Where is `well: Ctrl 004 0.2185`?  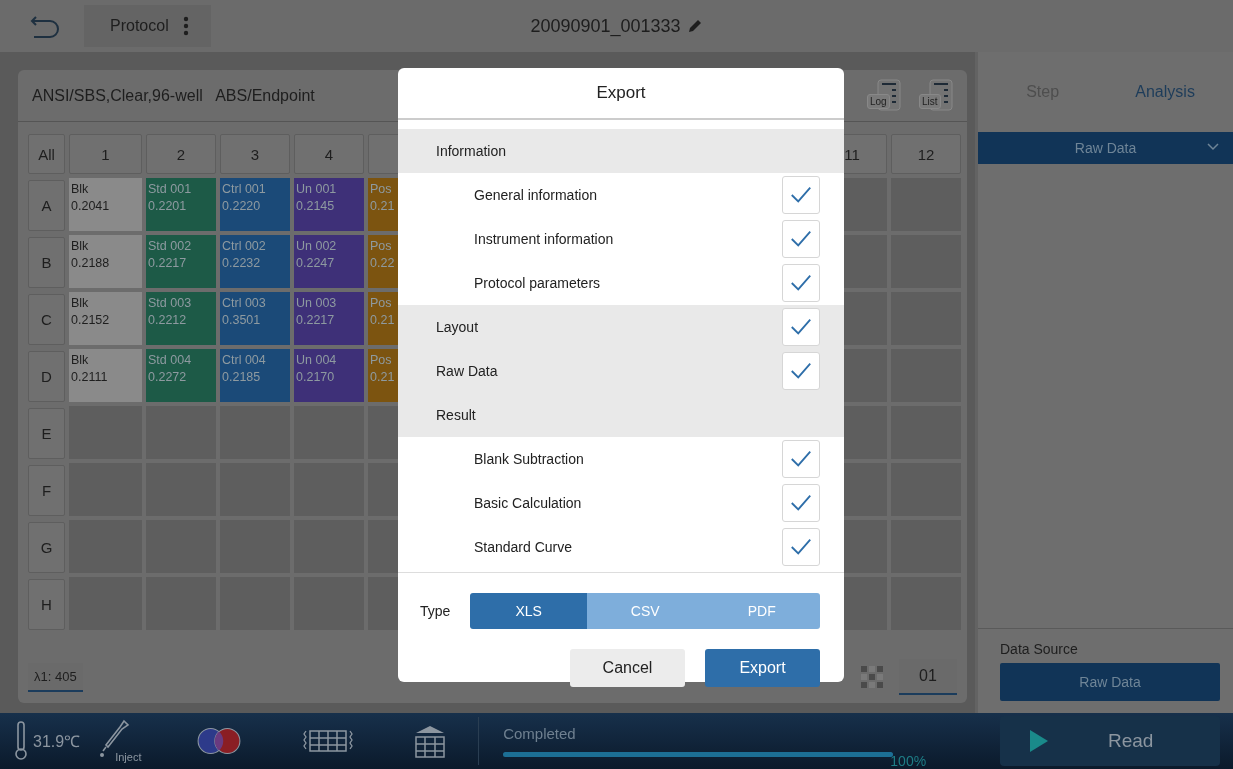 well: Ctrl 004 0.2185 is located at coordinates (255, 375).